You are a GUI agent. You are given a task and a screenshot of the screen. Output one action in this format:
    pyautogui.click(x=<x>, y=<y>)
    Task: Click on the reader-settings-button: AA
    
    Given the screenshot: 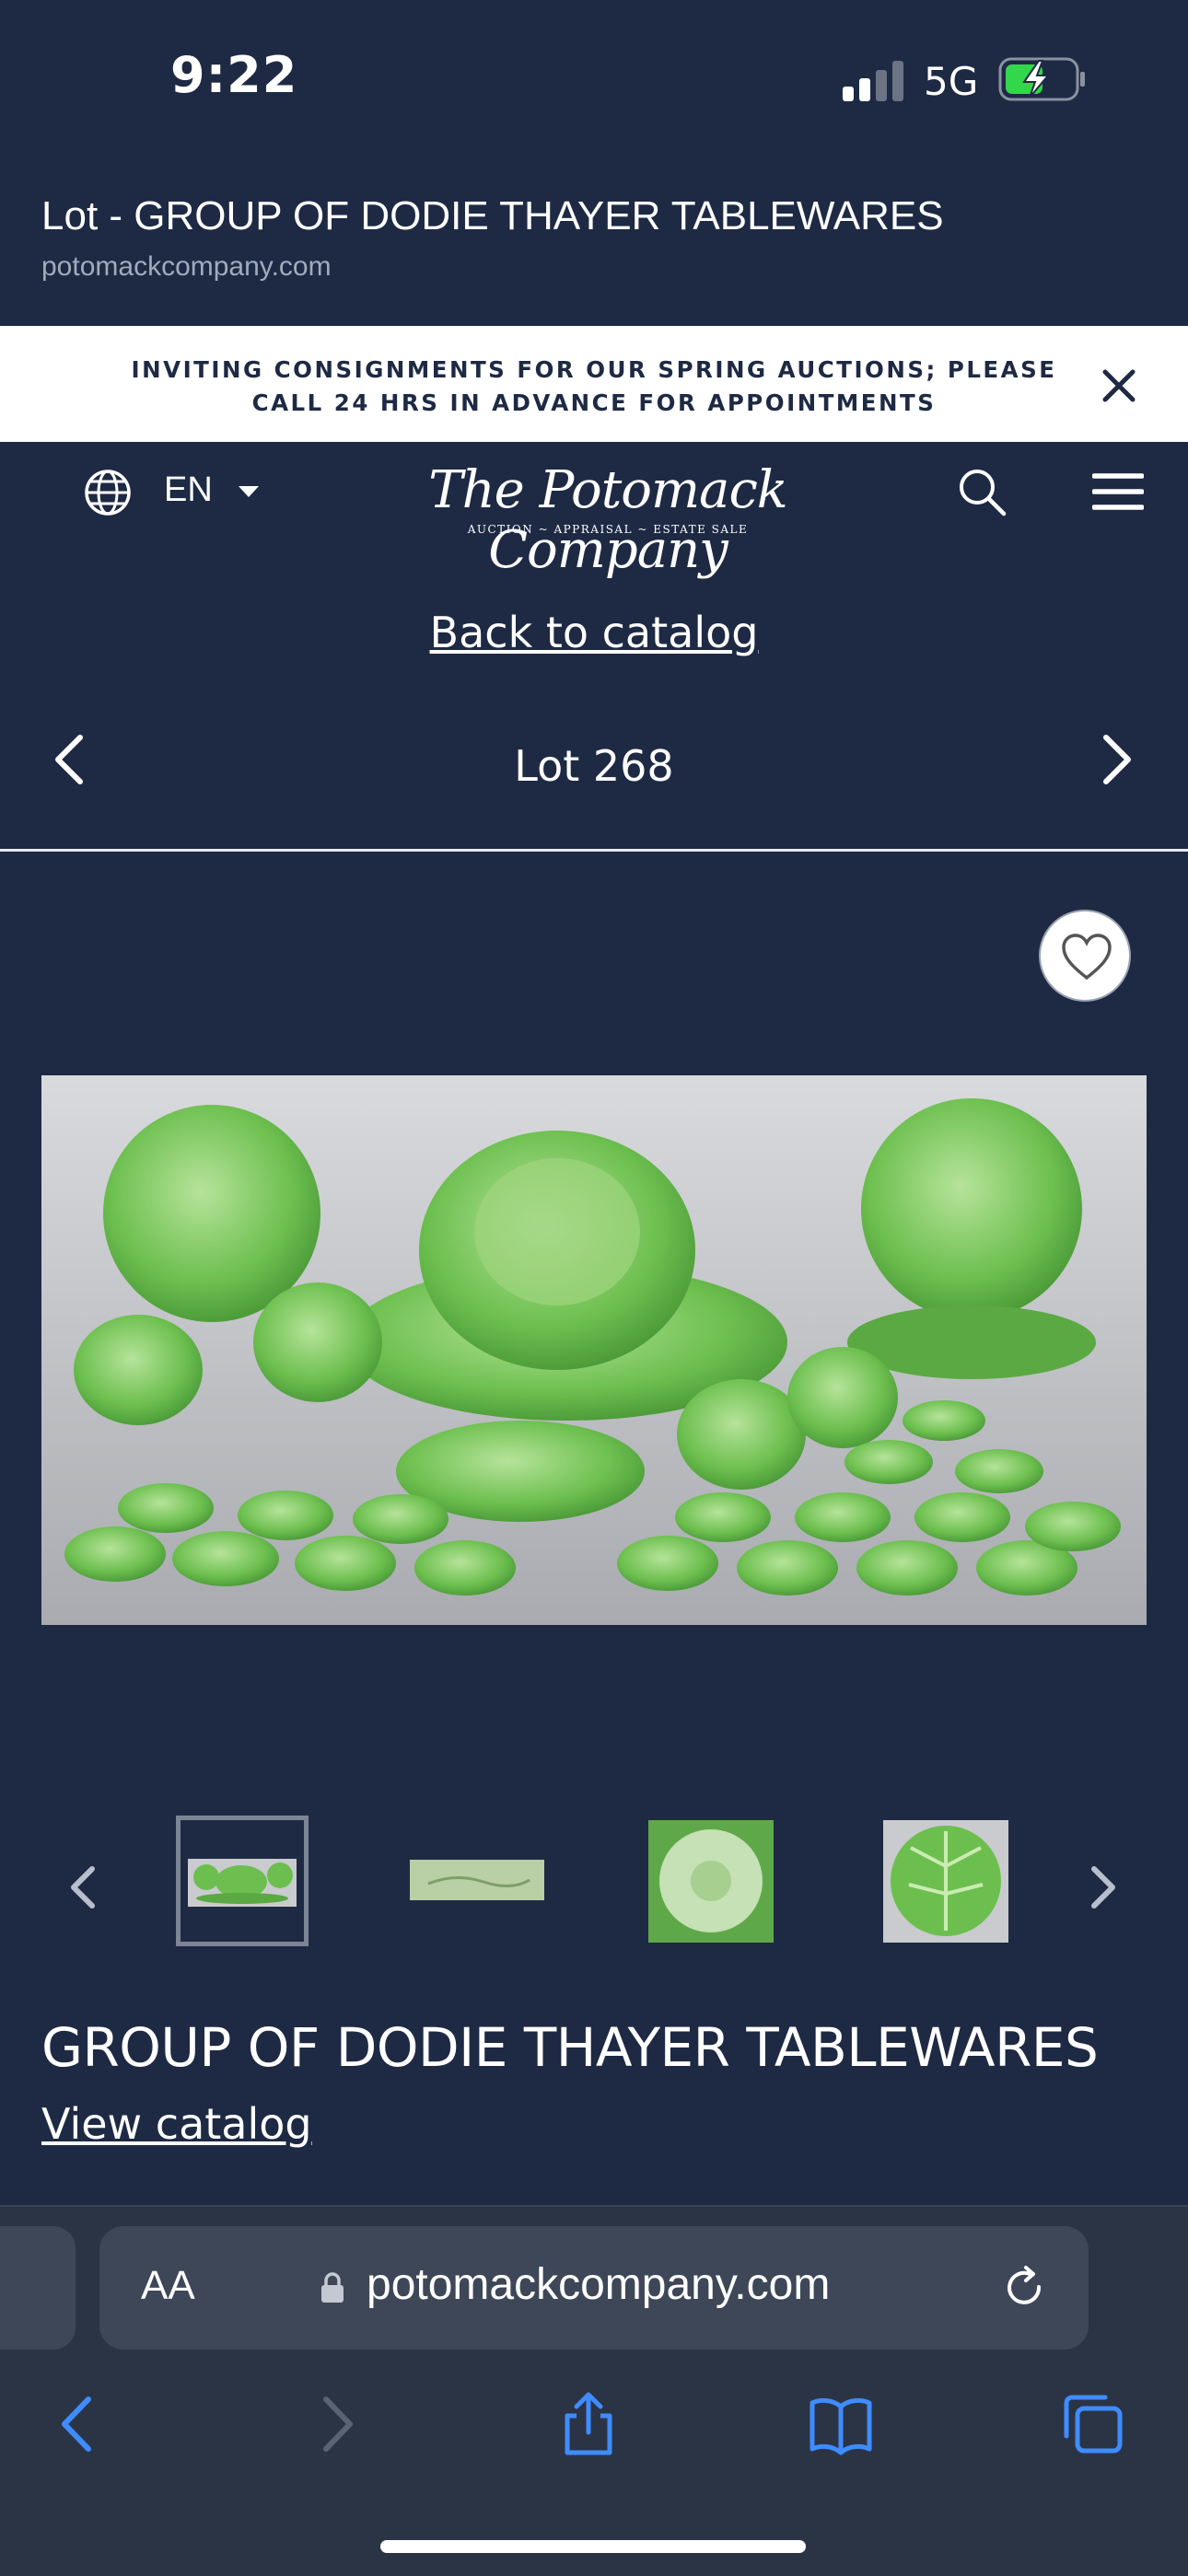 What is the action you would take?
    pyautogui.click(x=168, y=2286)
    